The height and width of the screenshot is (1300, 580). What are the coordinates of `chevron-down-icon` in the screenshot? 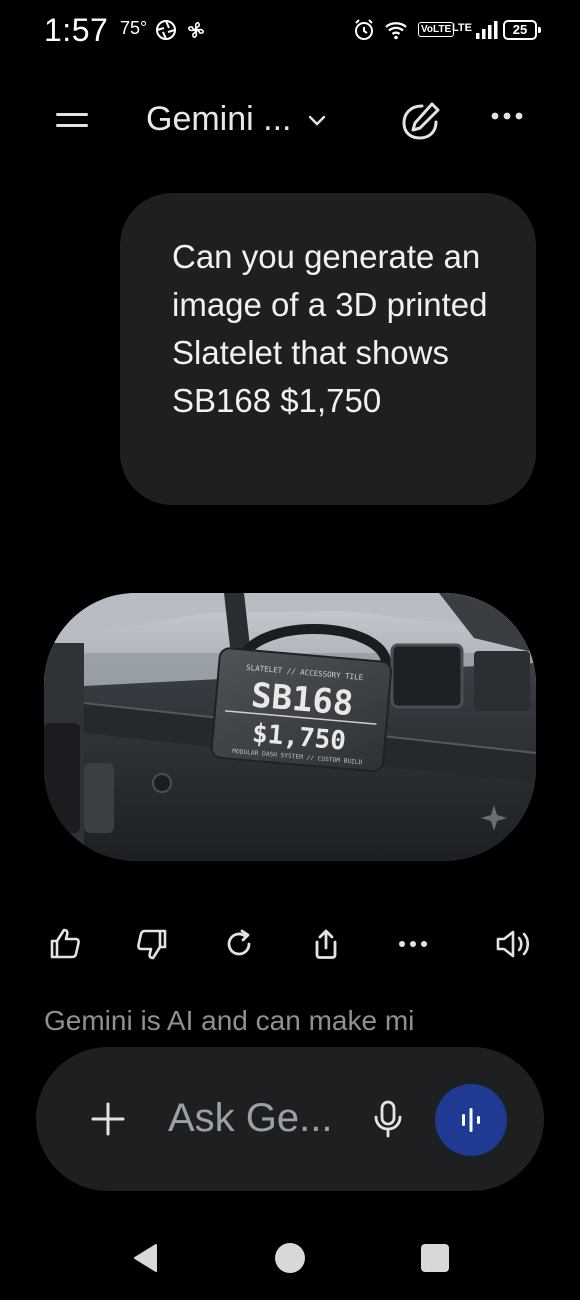 It's located at (317, 120).